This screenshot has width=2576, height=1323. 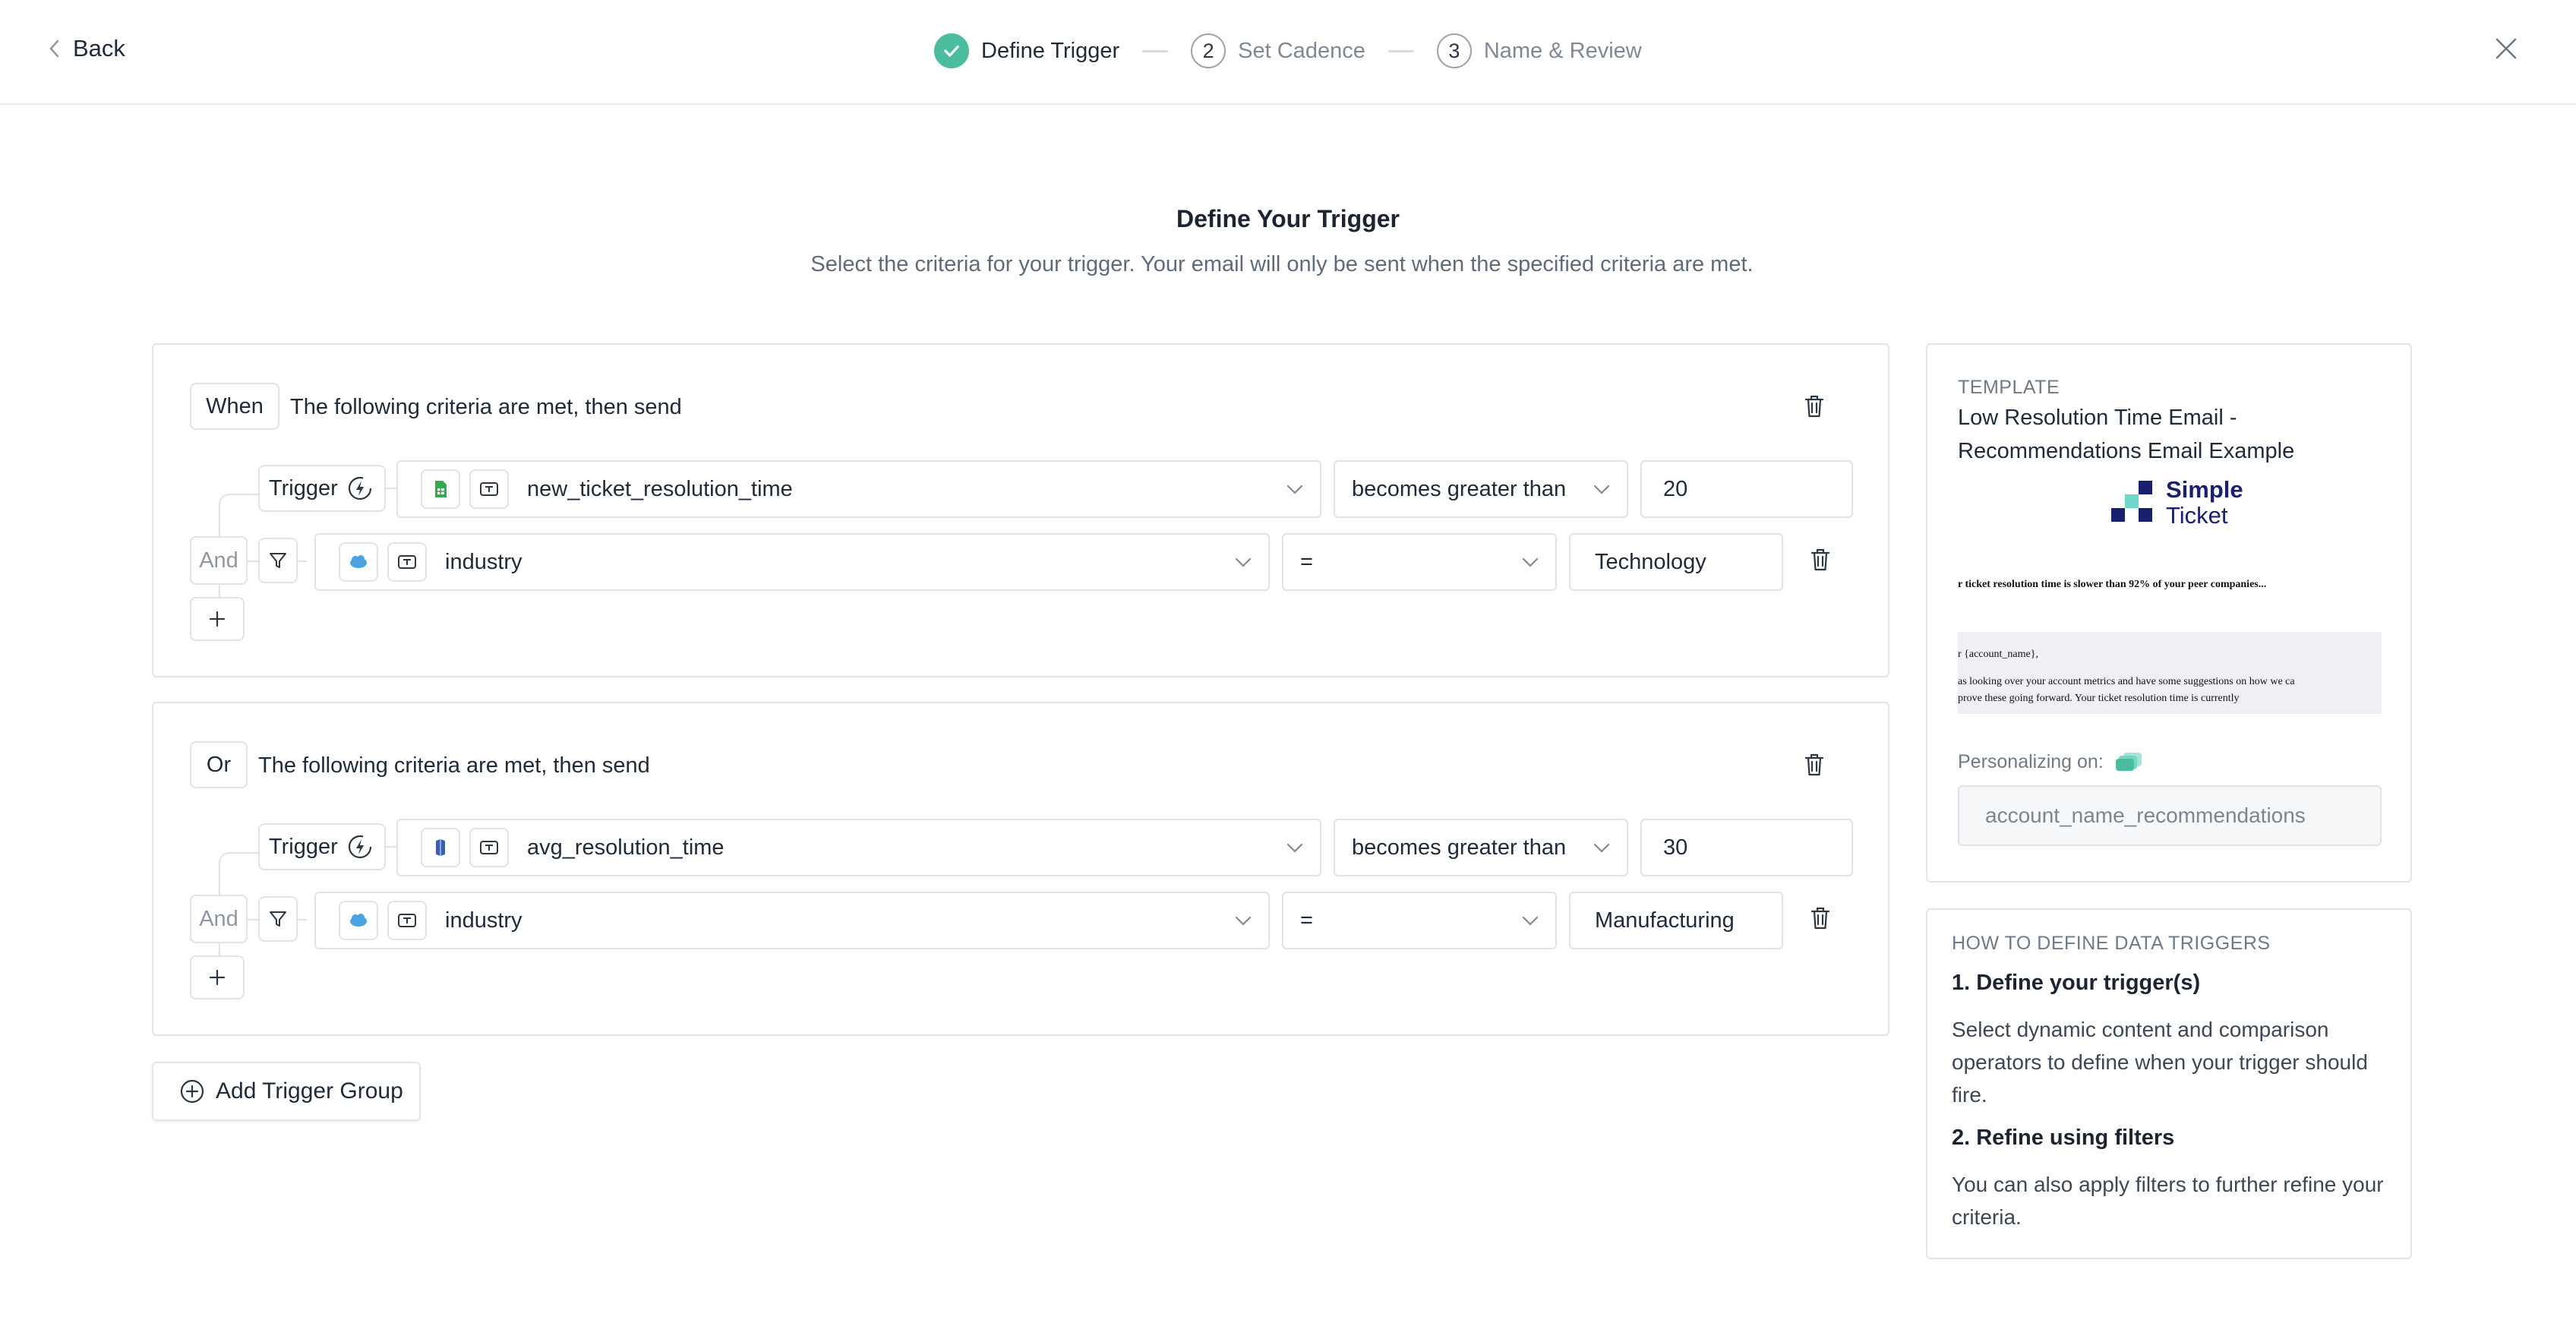 I want to click on check-icon, so click(x=951, y=50).